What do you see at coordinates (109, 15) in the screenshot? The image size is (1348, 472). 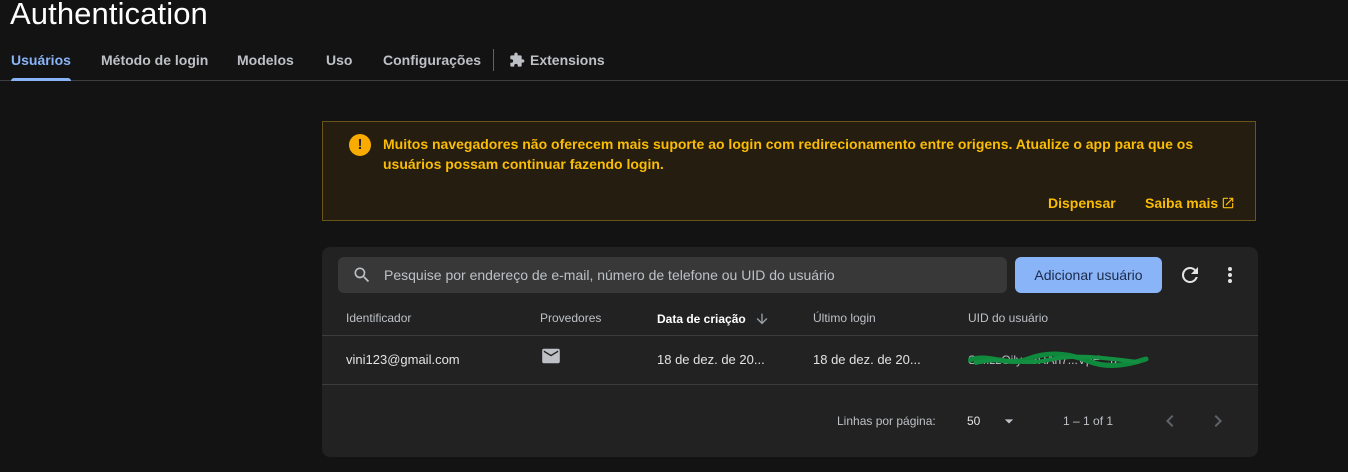 I see `page-title: Authentication` at bounding box center [109, 15].